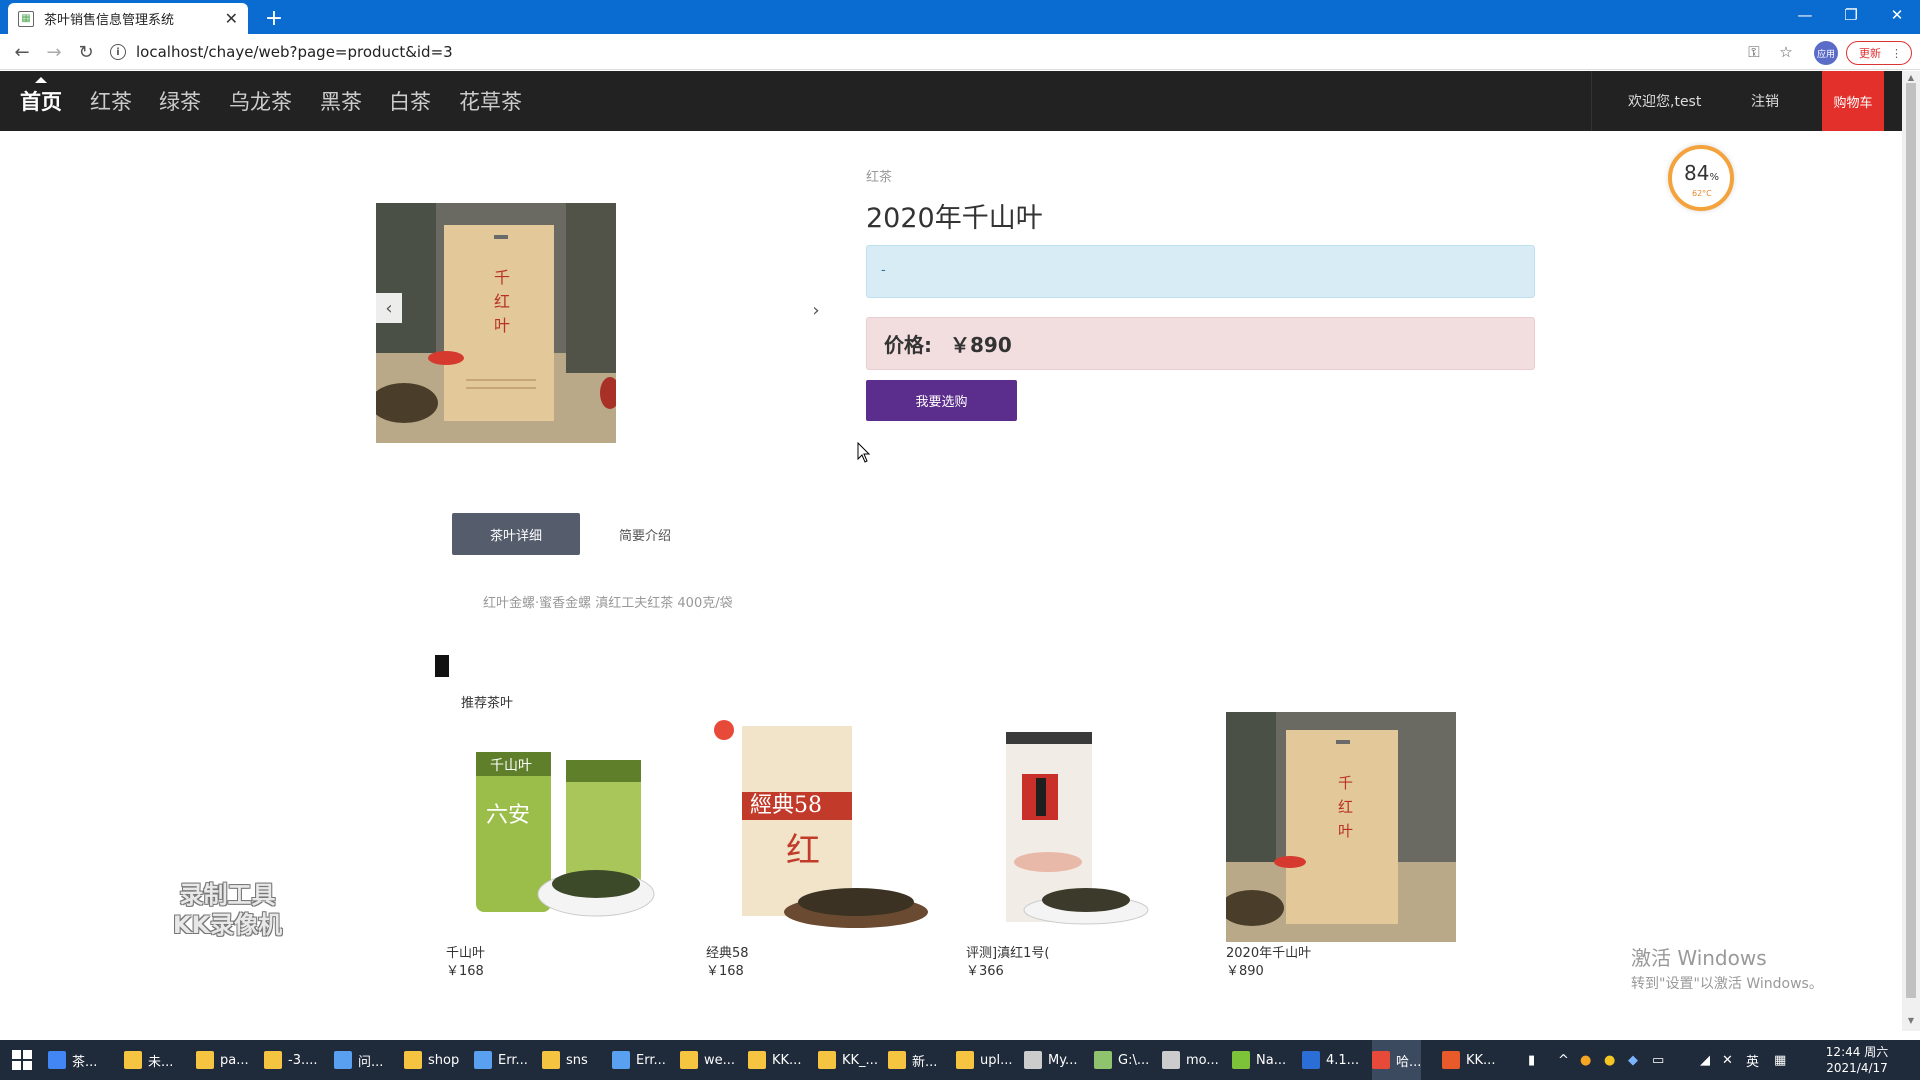  I want to click on product-description: -, so click(1200, 271).